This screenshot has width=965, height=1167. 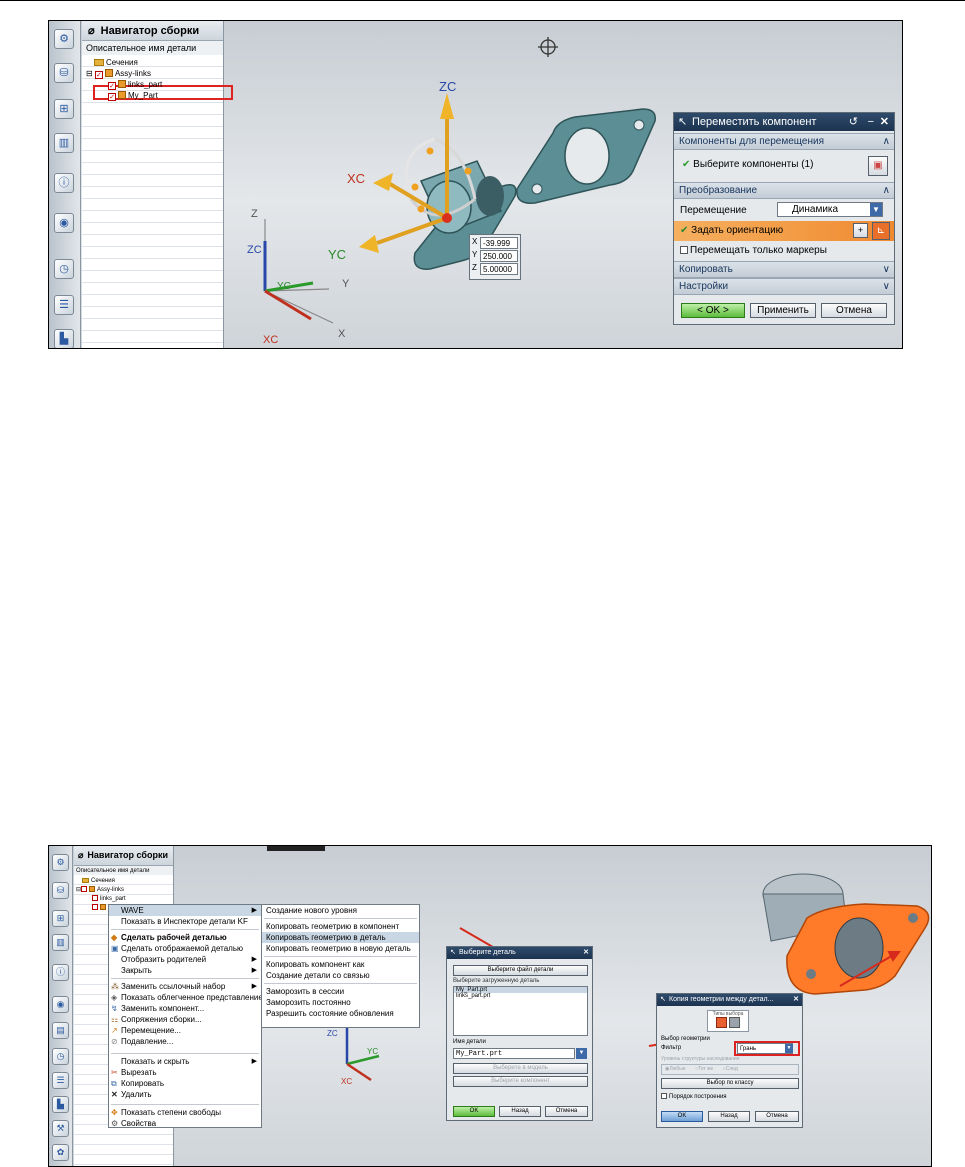 What do you see at coordinates (713, 310) in the screenshot?
I see `ok-button: < OK >` at bounding box center [713, 310].